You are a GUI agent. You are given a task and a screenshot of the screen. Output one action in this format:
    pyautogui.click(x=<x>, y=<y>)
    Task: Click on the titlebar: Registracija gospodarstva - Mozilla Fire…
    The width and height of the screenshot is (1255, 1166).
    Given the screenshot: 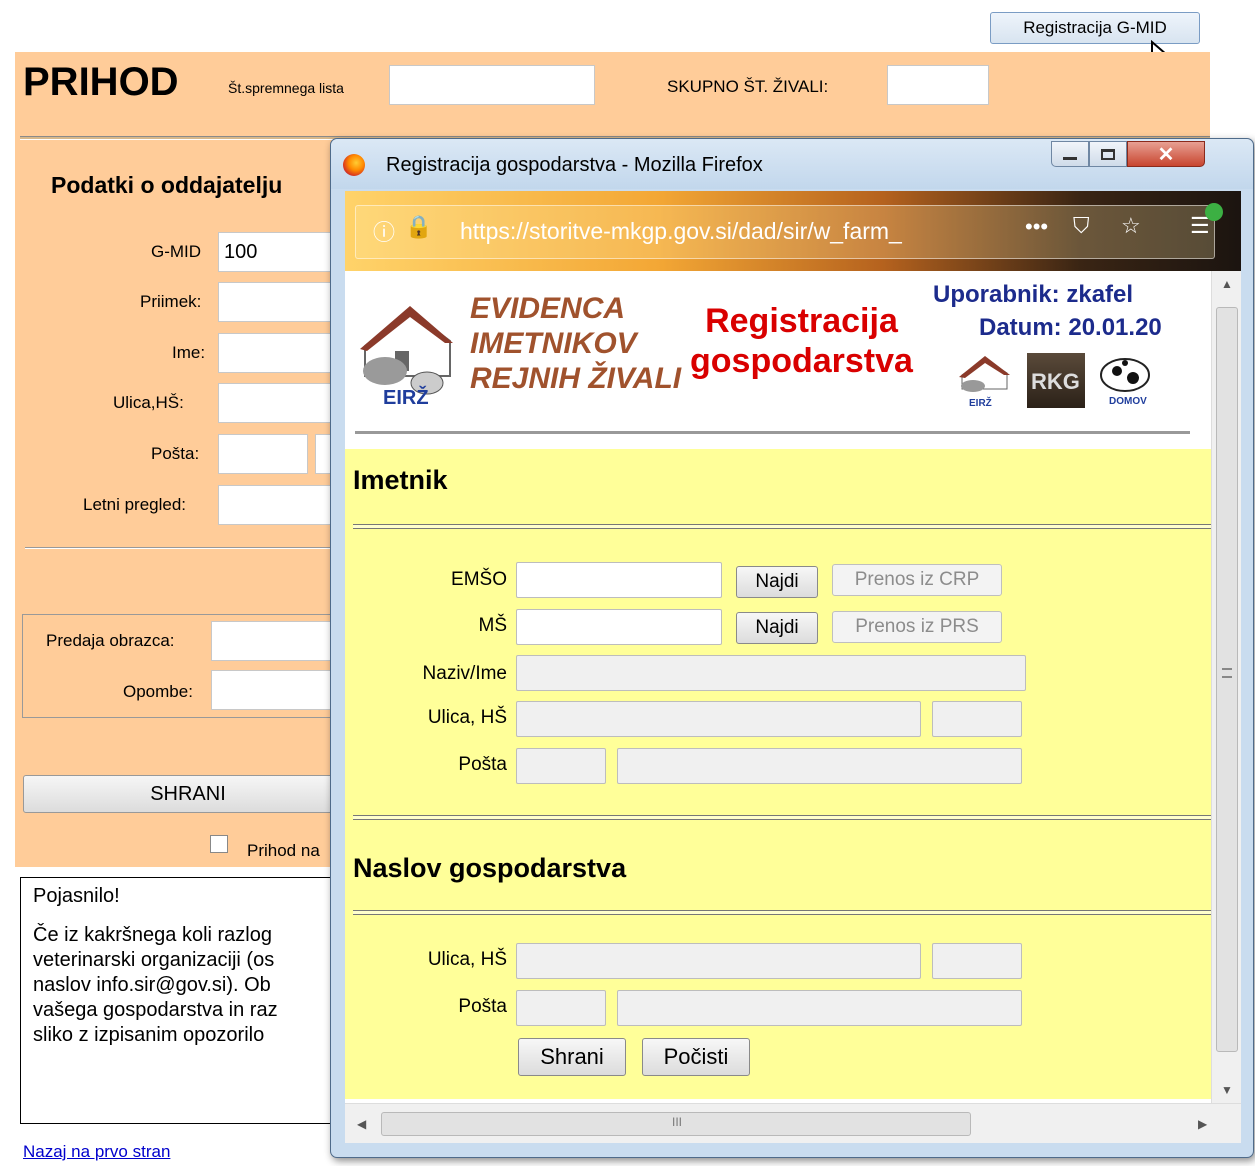 What is the action you would take?
    pyautogui.click(x=792, y=164)
    